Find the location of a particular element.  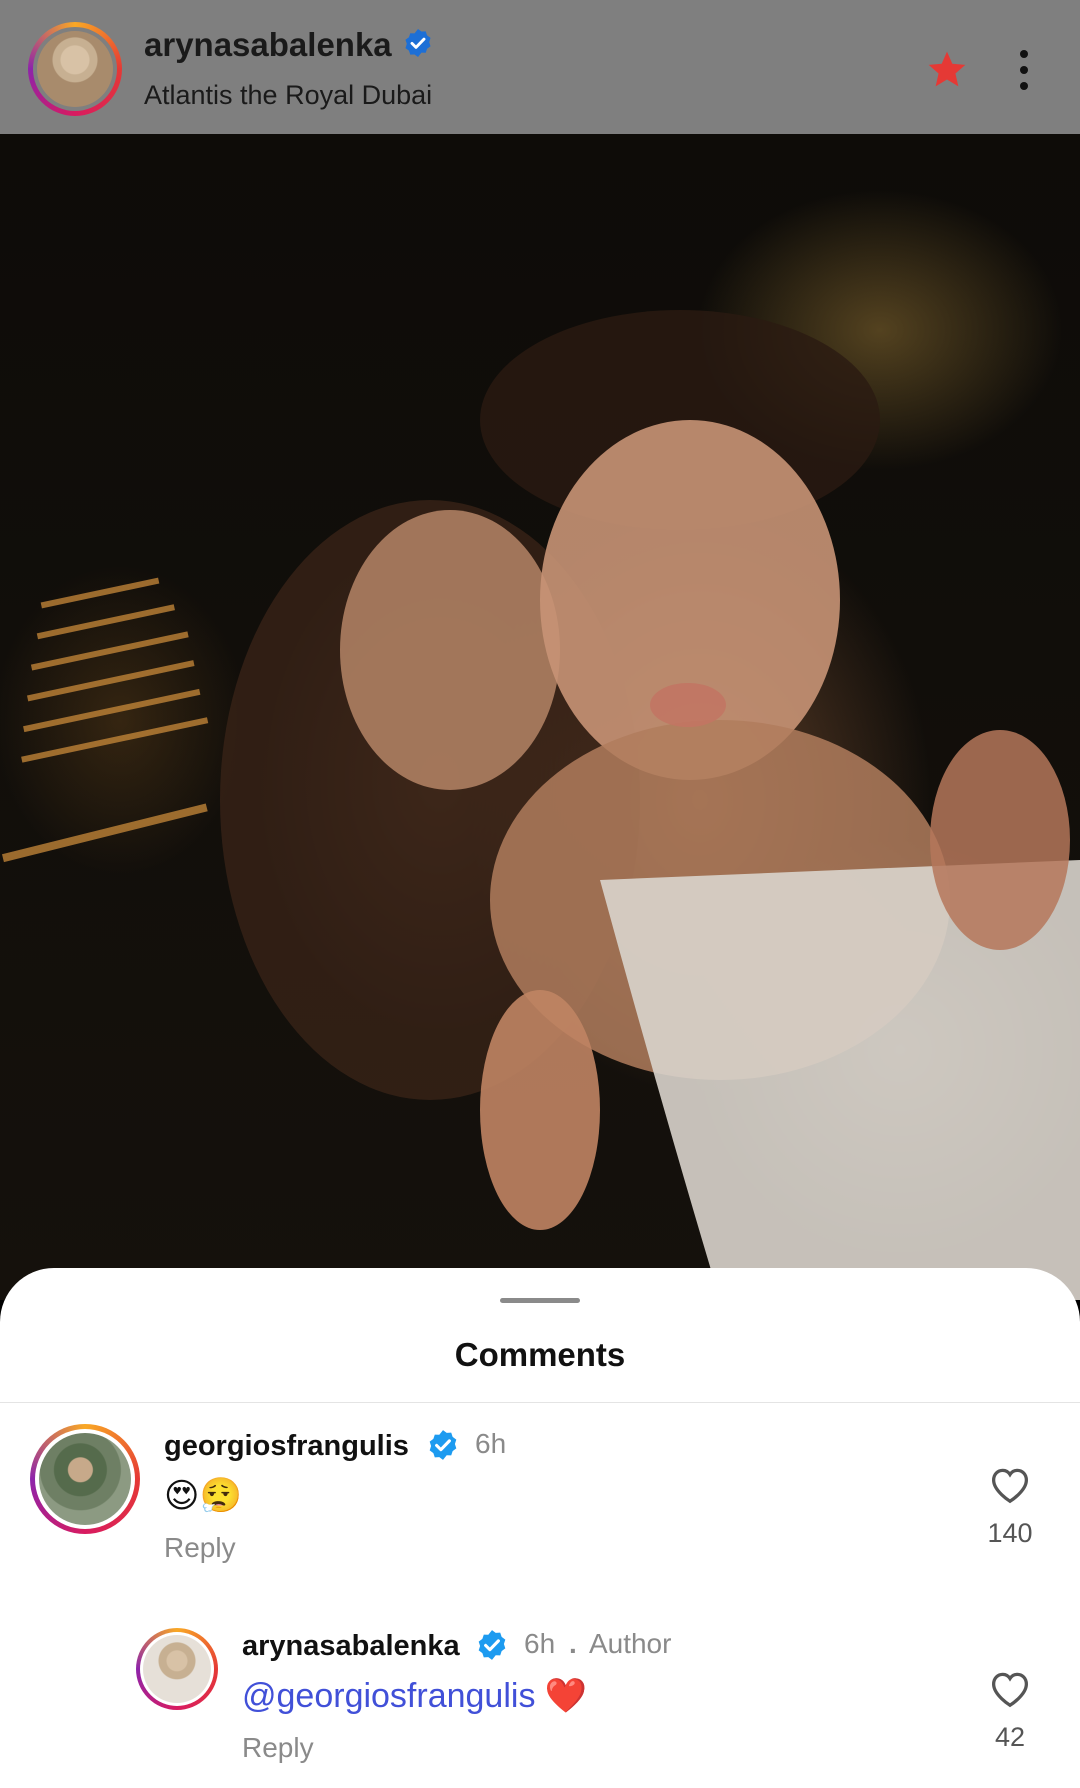

author-label: Author is located at coordinates (630, 1643).